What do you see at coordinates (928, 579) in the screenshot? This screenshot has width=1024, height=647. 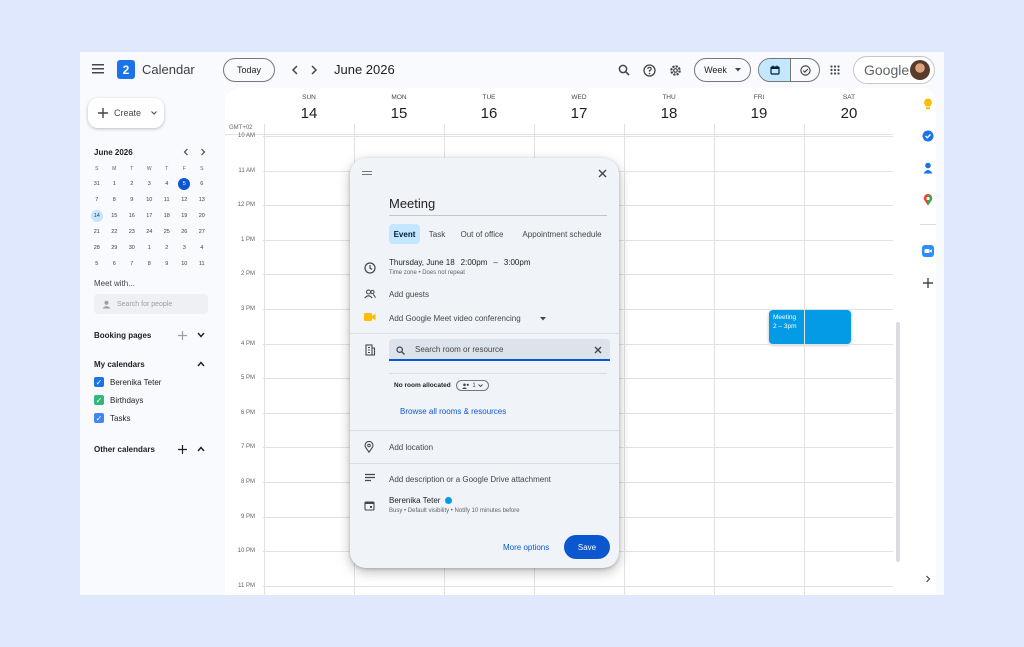 I see `expand-side-panel-icon` at bounding box center [928, 579].